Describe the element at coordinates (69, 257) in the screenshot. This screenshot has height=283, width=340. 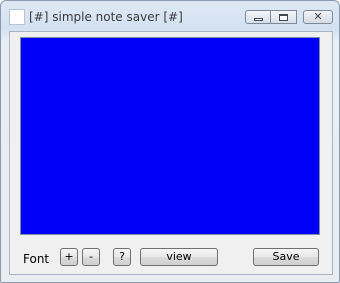
I see `font-increase-button: +` at that location.